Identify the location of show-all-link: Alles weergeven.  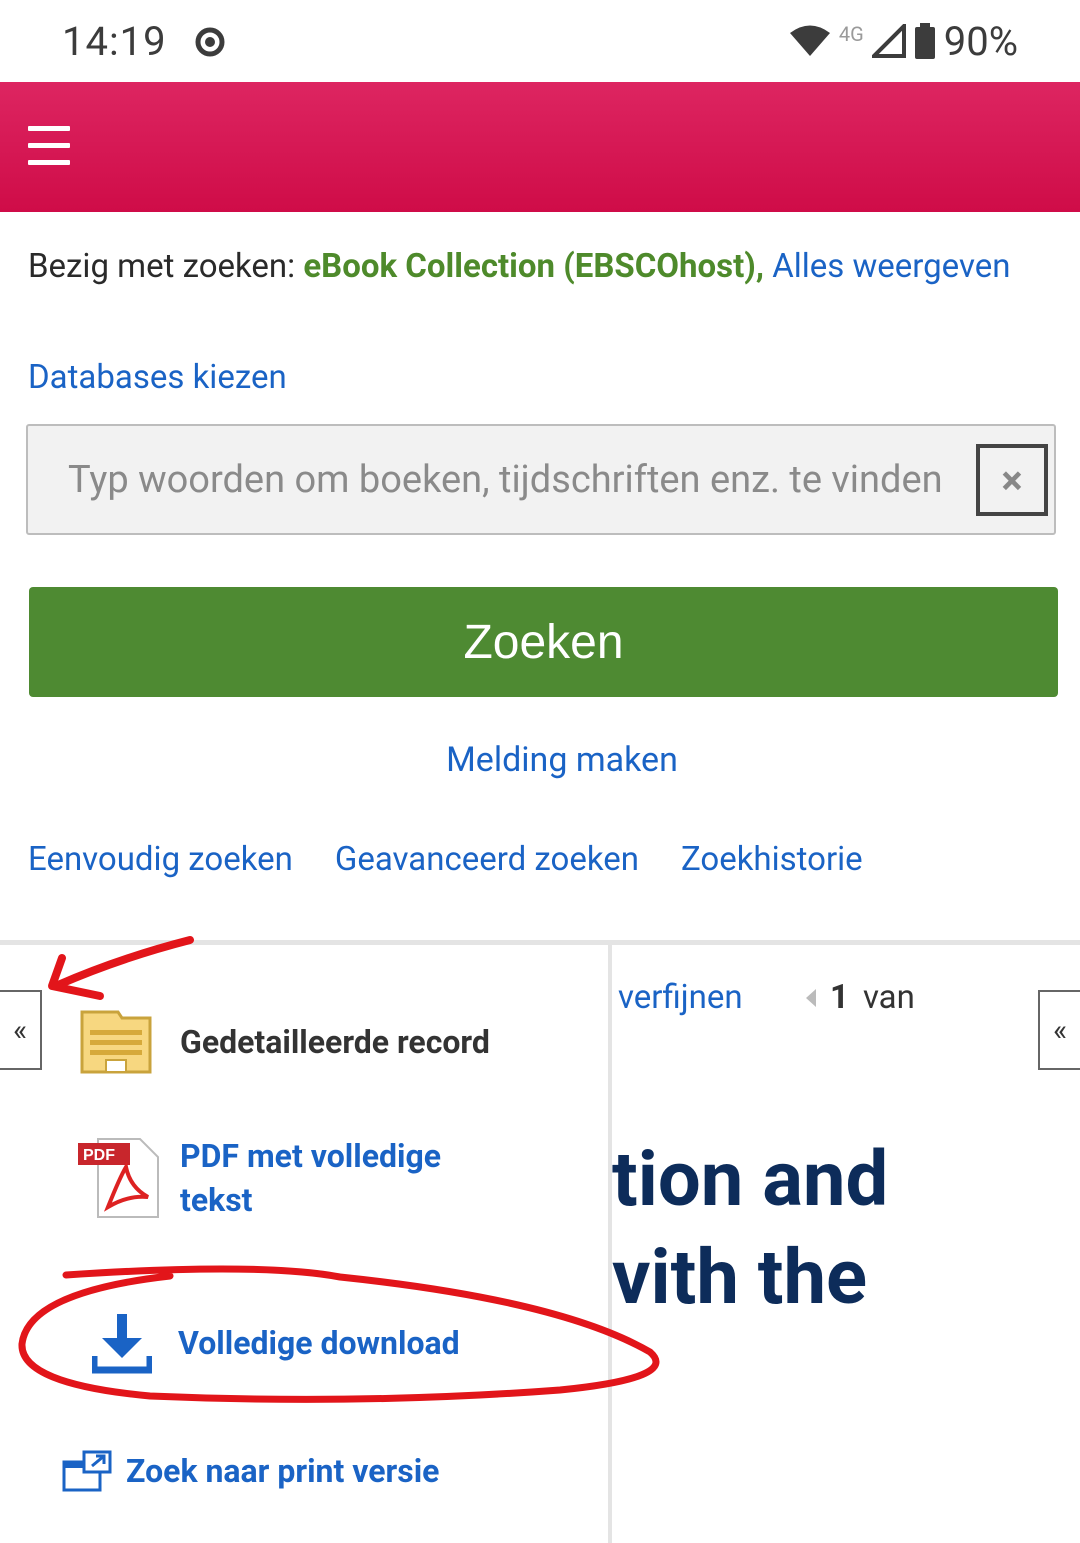
(891, 266).